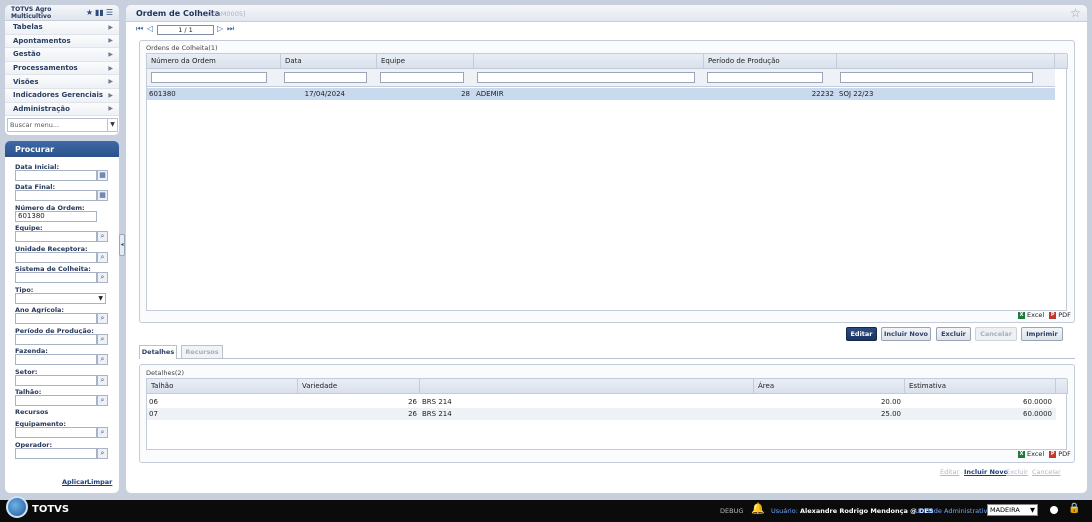 This screenshot has width=1092, height=522. What do you see at coordinates (56, 432) in the screenshot?
I see `equipamento-input` at bounding box center [56, 432].